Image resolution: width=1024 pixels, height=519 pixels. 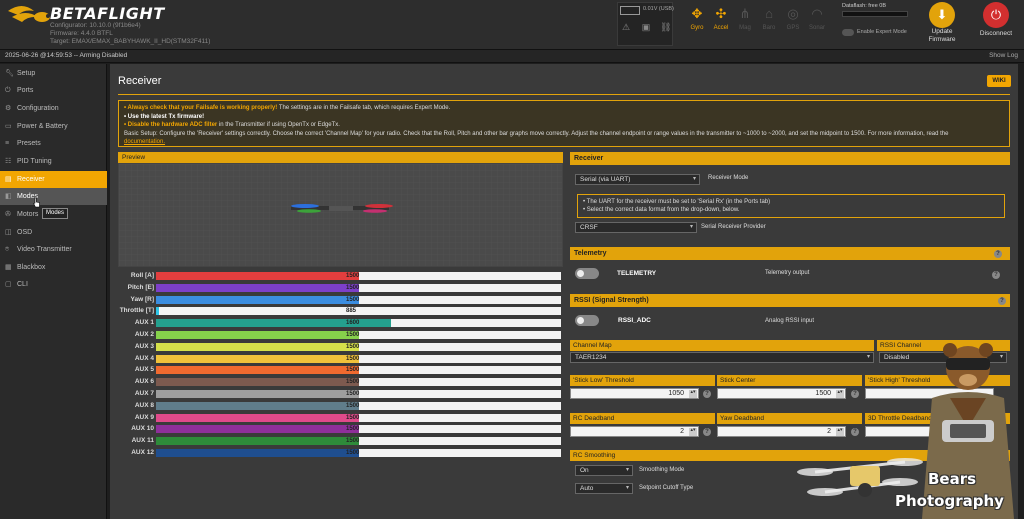 I want to click on expert-mode-toggle, so click(x=848, y=32).